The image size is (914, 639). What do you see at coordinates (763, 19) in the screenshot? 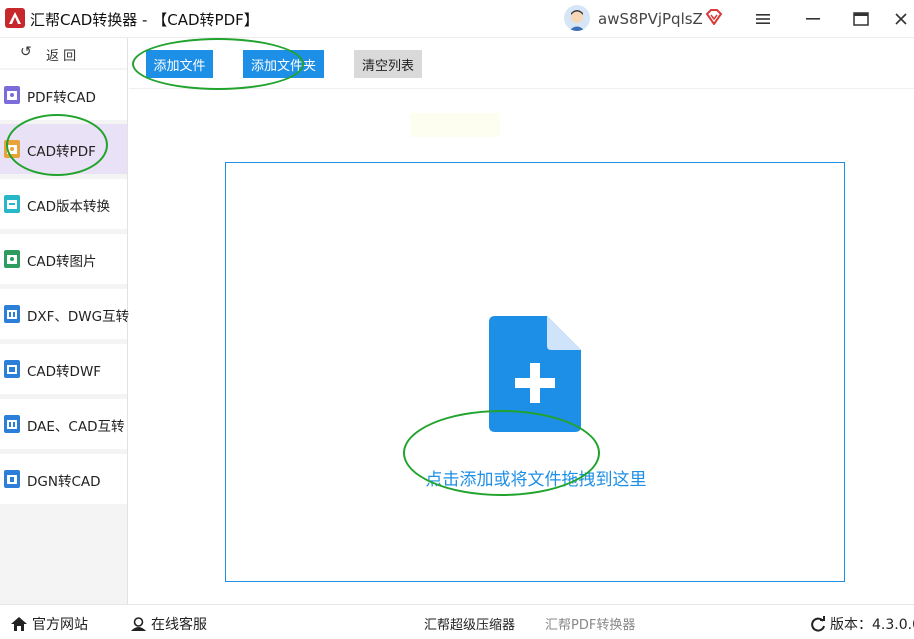
I see `menu-icon` at bounding box center [763, 19].